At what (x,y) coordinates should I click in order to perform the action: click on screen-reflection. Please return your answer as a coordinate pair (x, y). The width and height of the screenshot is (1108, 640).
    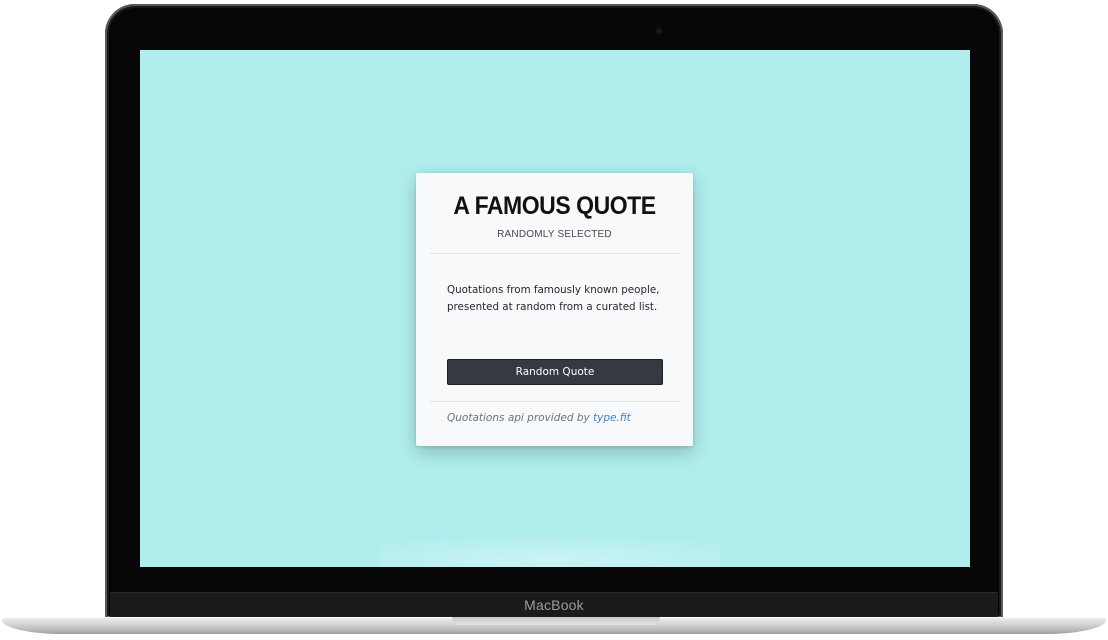
    Looking at the image, I should click on (550, 553).